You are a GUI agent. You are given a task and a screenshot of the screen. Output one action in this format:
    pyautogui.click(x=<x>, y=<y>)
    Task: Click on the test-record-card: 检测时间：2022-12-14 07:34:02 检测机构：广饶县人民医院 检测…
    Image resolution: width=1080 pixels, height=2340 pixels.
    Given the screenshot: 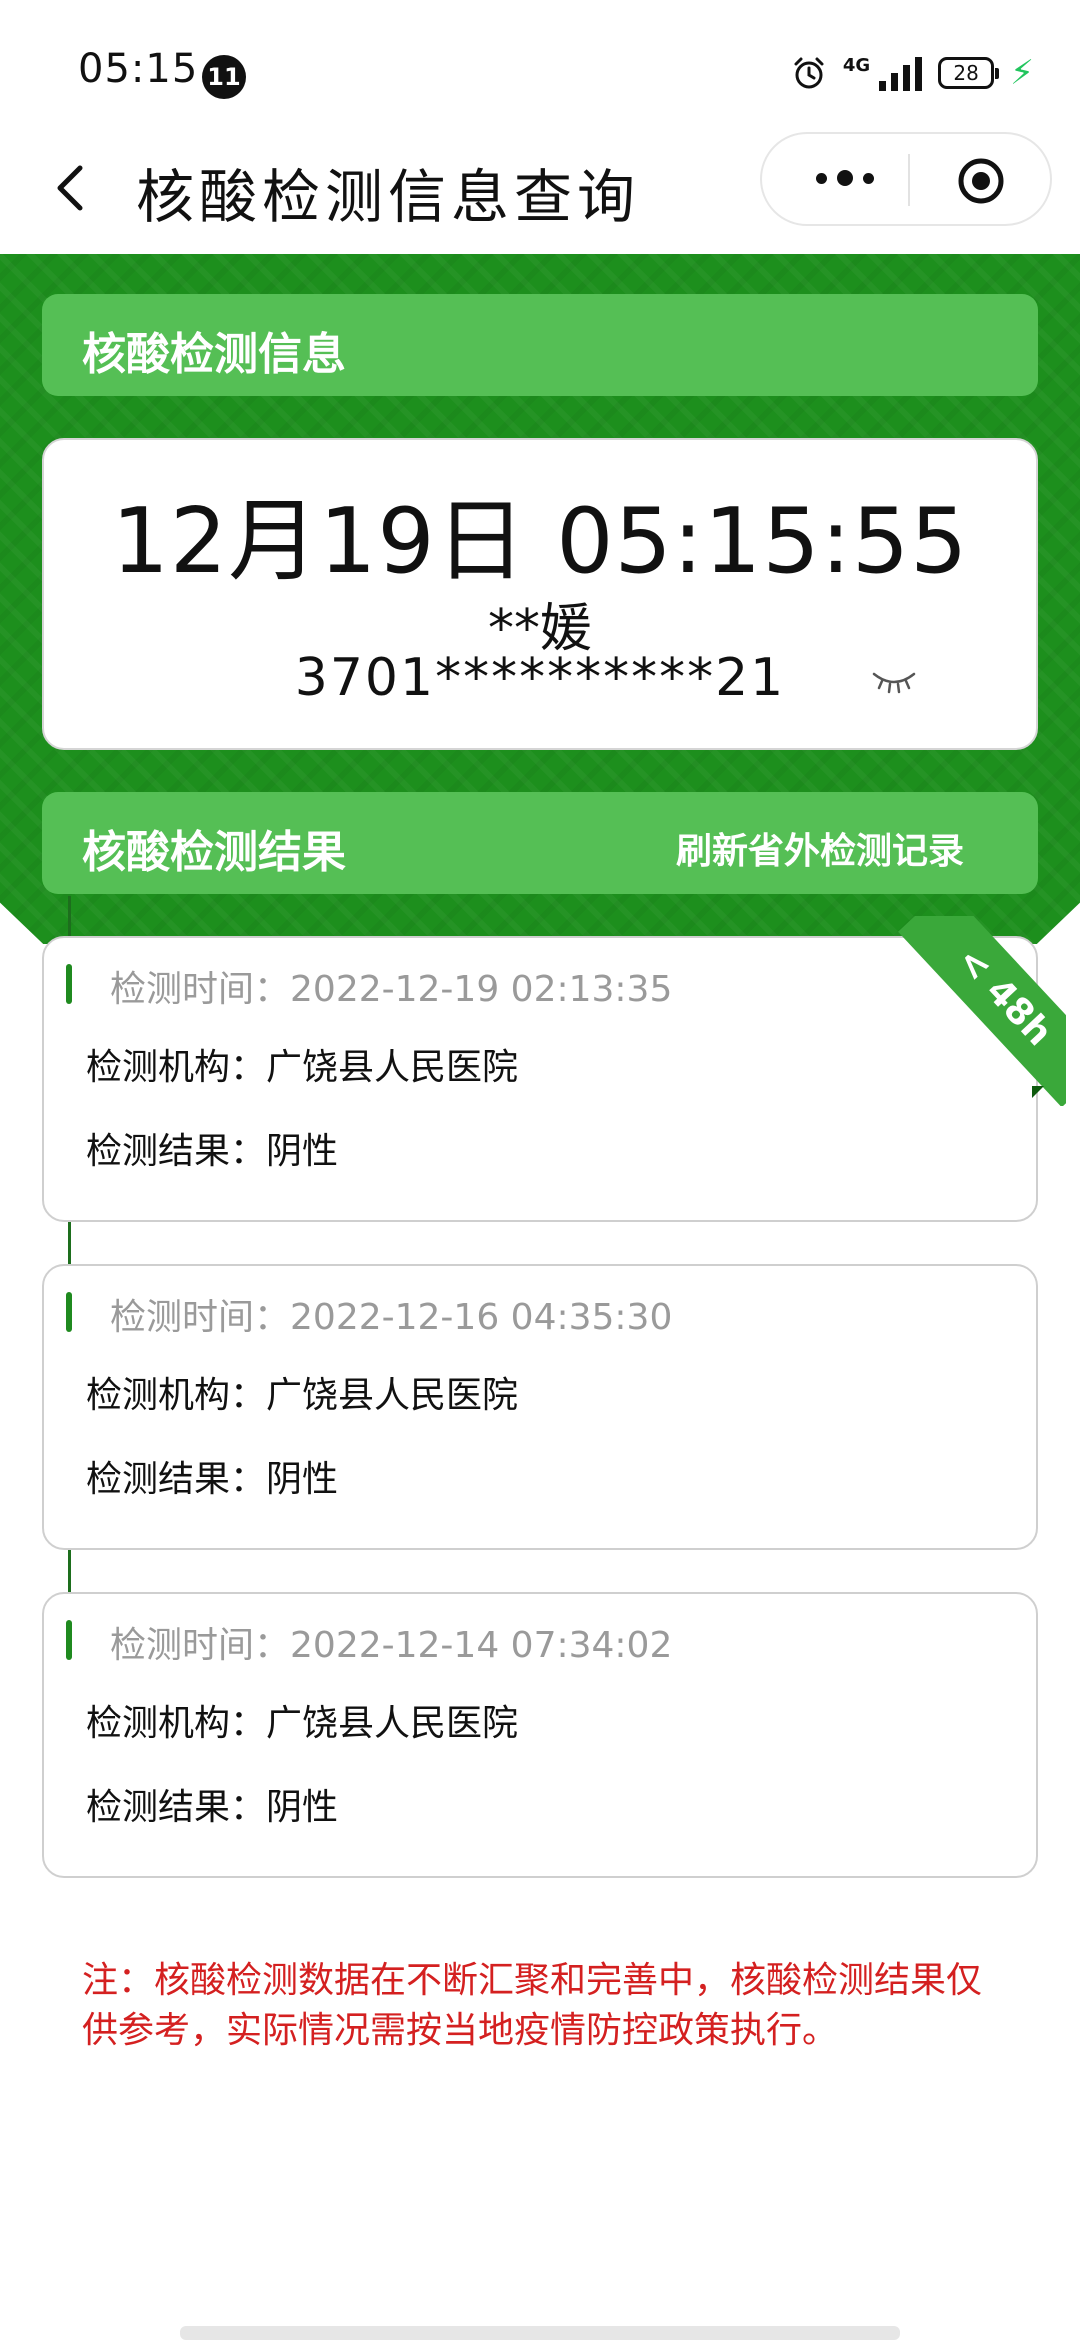 What is the action you would take?
    pyautogui.click(x=540, y=1735)
    